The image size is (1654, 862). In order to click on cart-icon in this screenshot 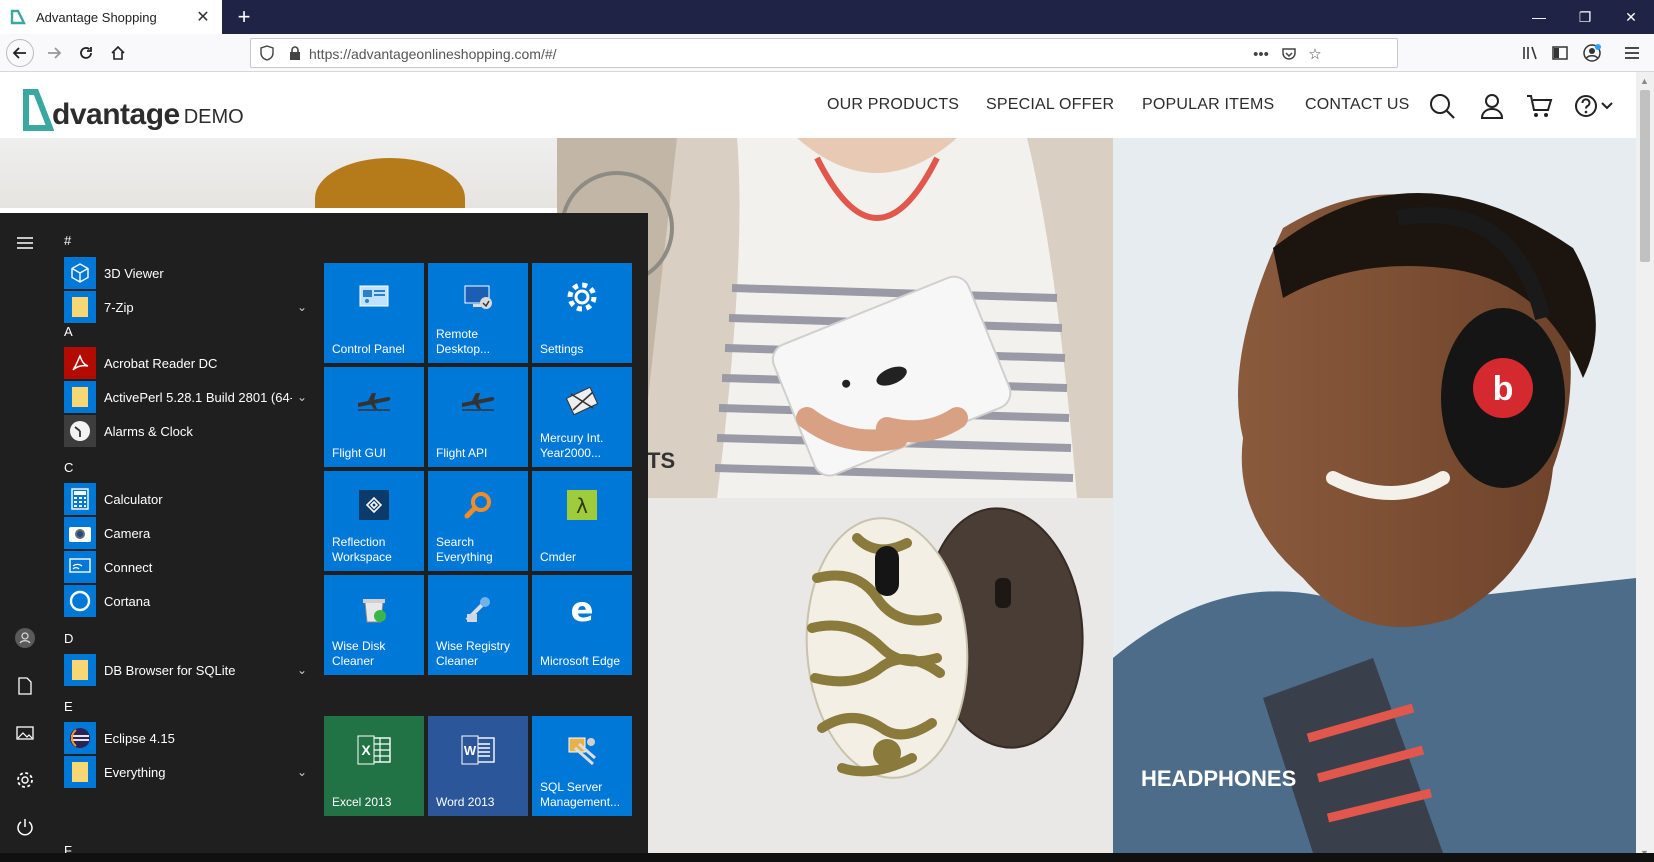, I will do `click(1539, 106)`.